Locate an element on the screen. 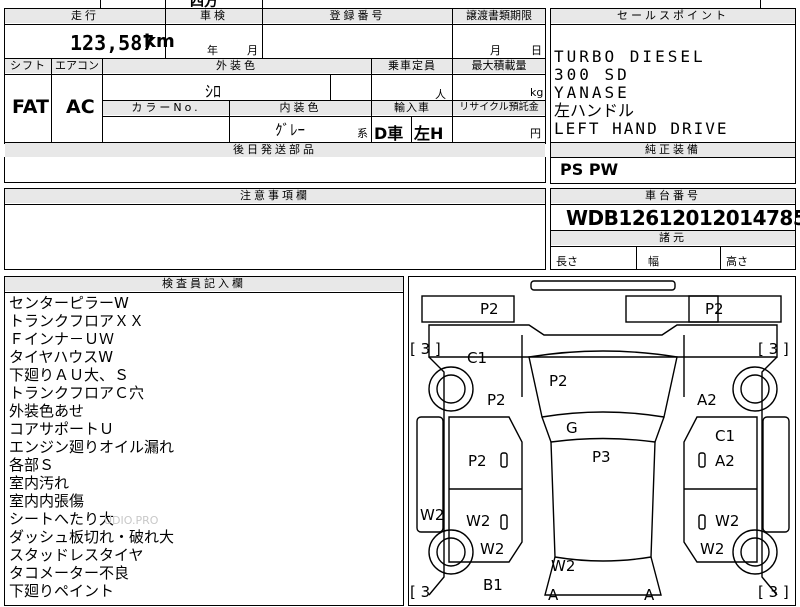  transfer-deadline-header: 譲渡書類期限 is located at coordinates (499, 16).